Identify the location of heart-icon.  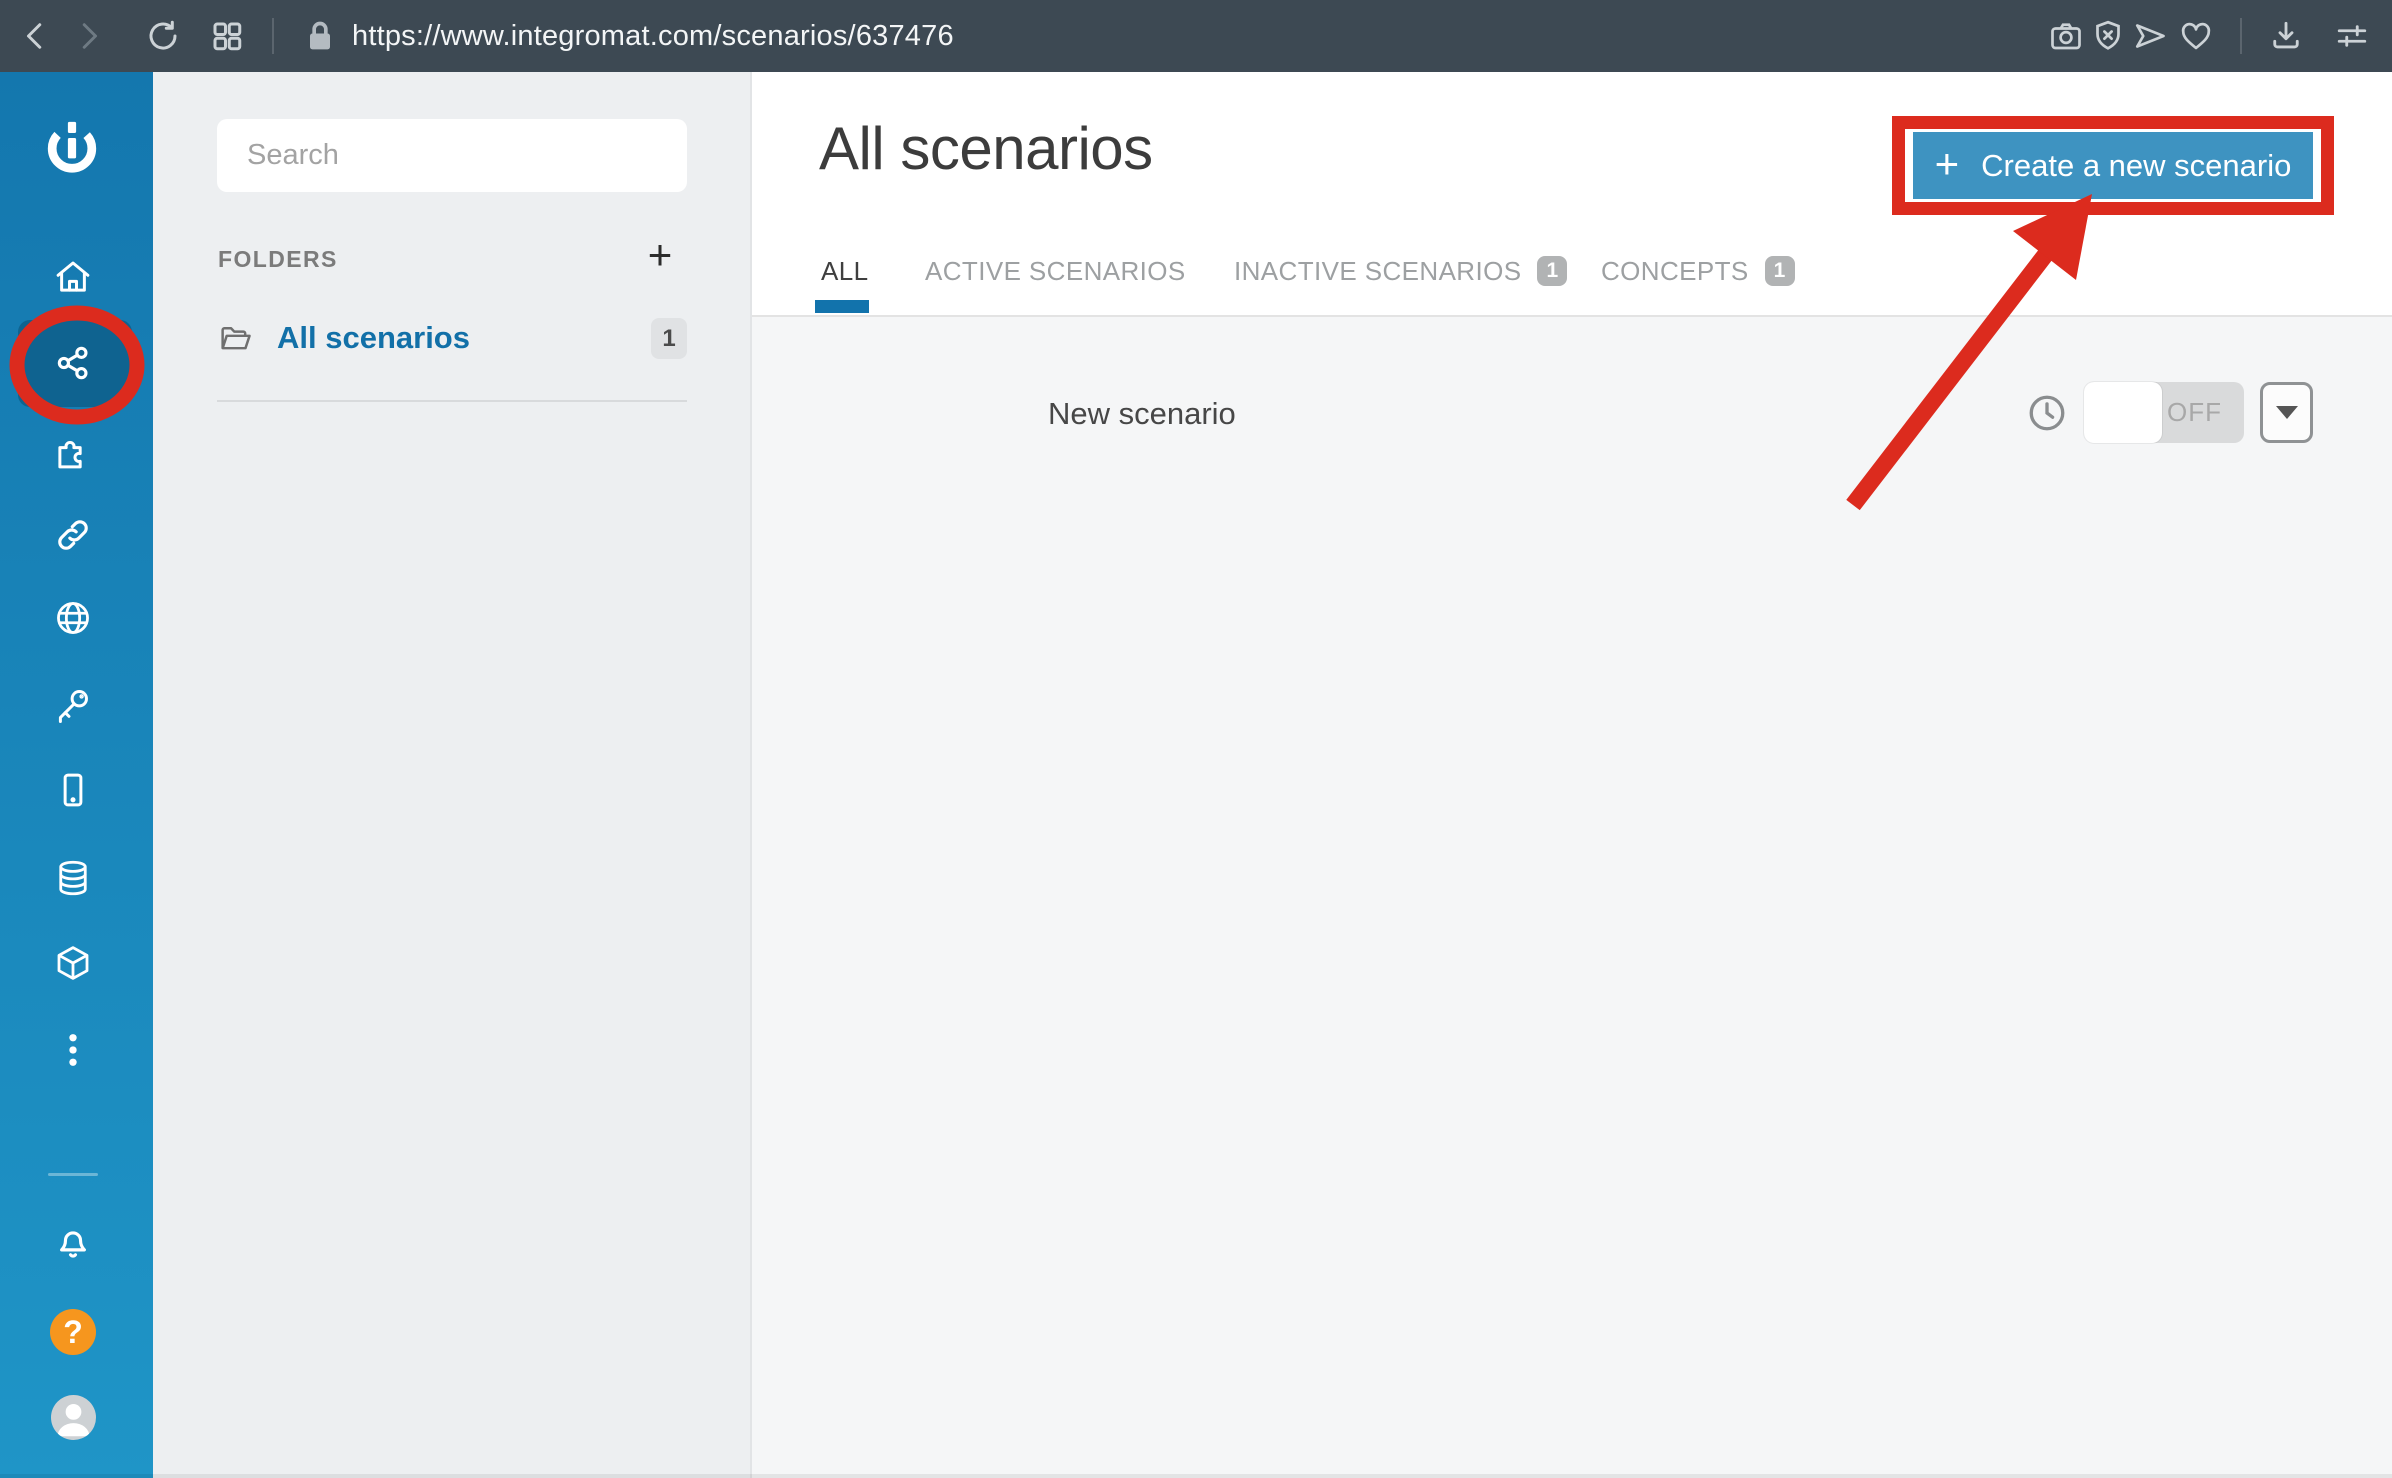
(2196, 36).